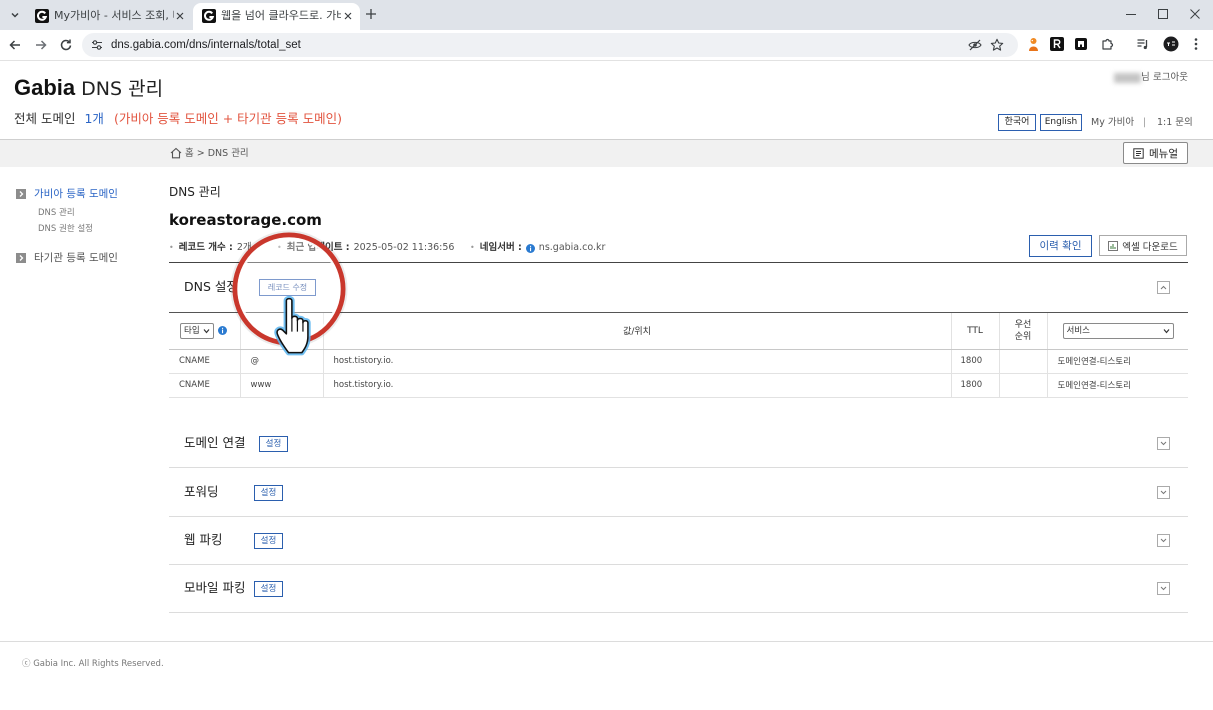 This screenshot has width=1213, height=710. I want to click on header-value: 값/위치, so click(636, 331).